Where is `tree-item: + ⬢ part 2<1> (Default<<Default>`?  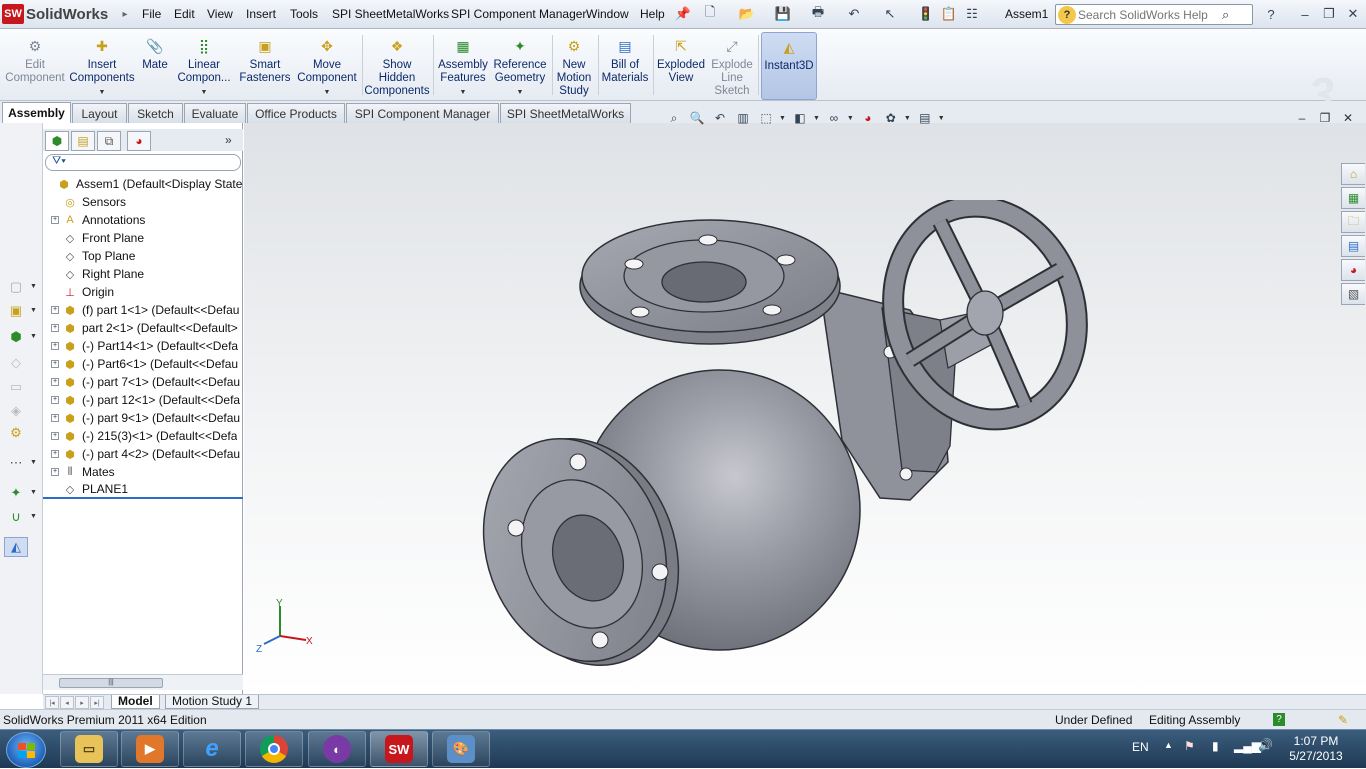 tree-item: + ⬢ part 2<1> (Default<<Default> is located at coordinates (143, 328).